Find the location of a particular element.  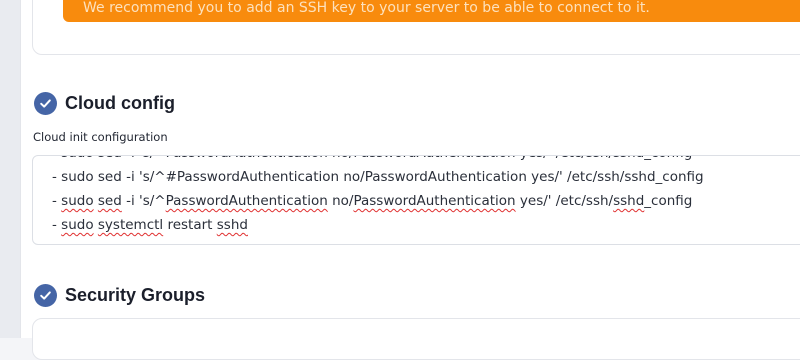

security-groups-header: Security Groups is located at coordinates (119, 295).